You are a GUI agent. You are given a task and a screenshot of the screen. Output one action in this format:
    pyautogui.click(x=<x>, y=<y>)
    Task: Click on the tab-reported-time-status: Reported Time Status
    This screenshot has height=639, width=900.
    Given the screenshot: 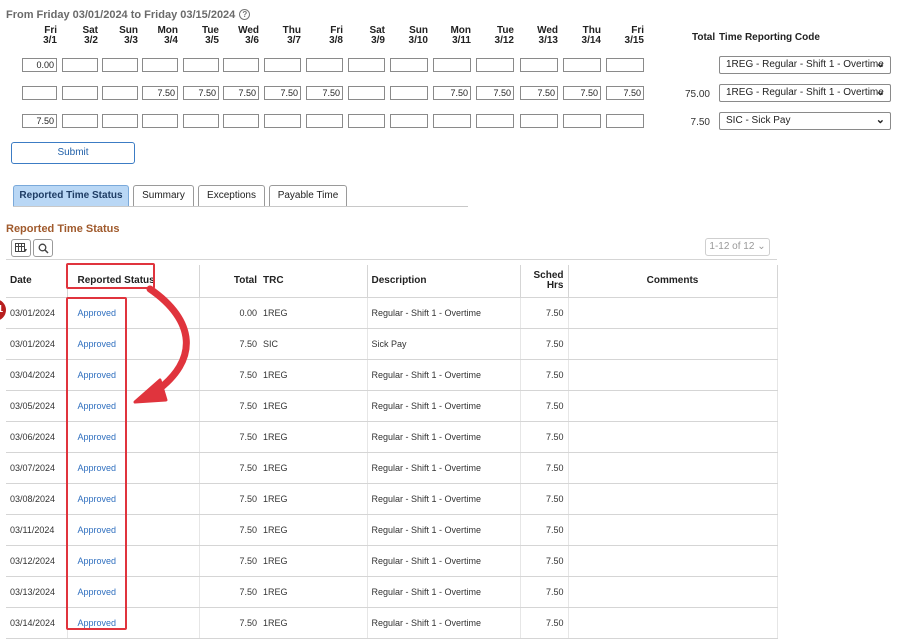 What is the action you would take?
    pyautogui.click(x=71, y=195)
    